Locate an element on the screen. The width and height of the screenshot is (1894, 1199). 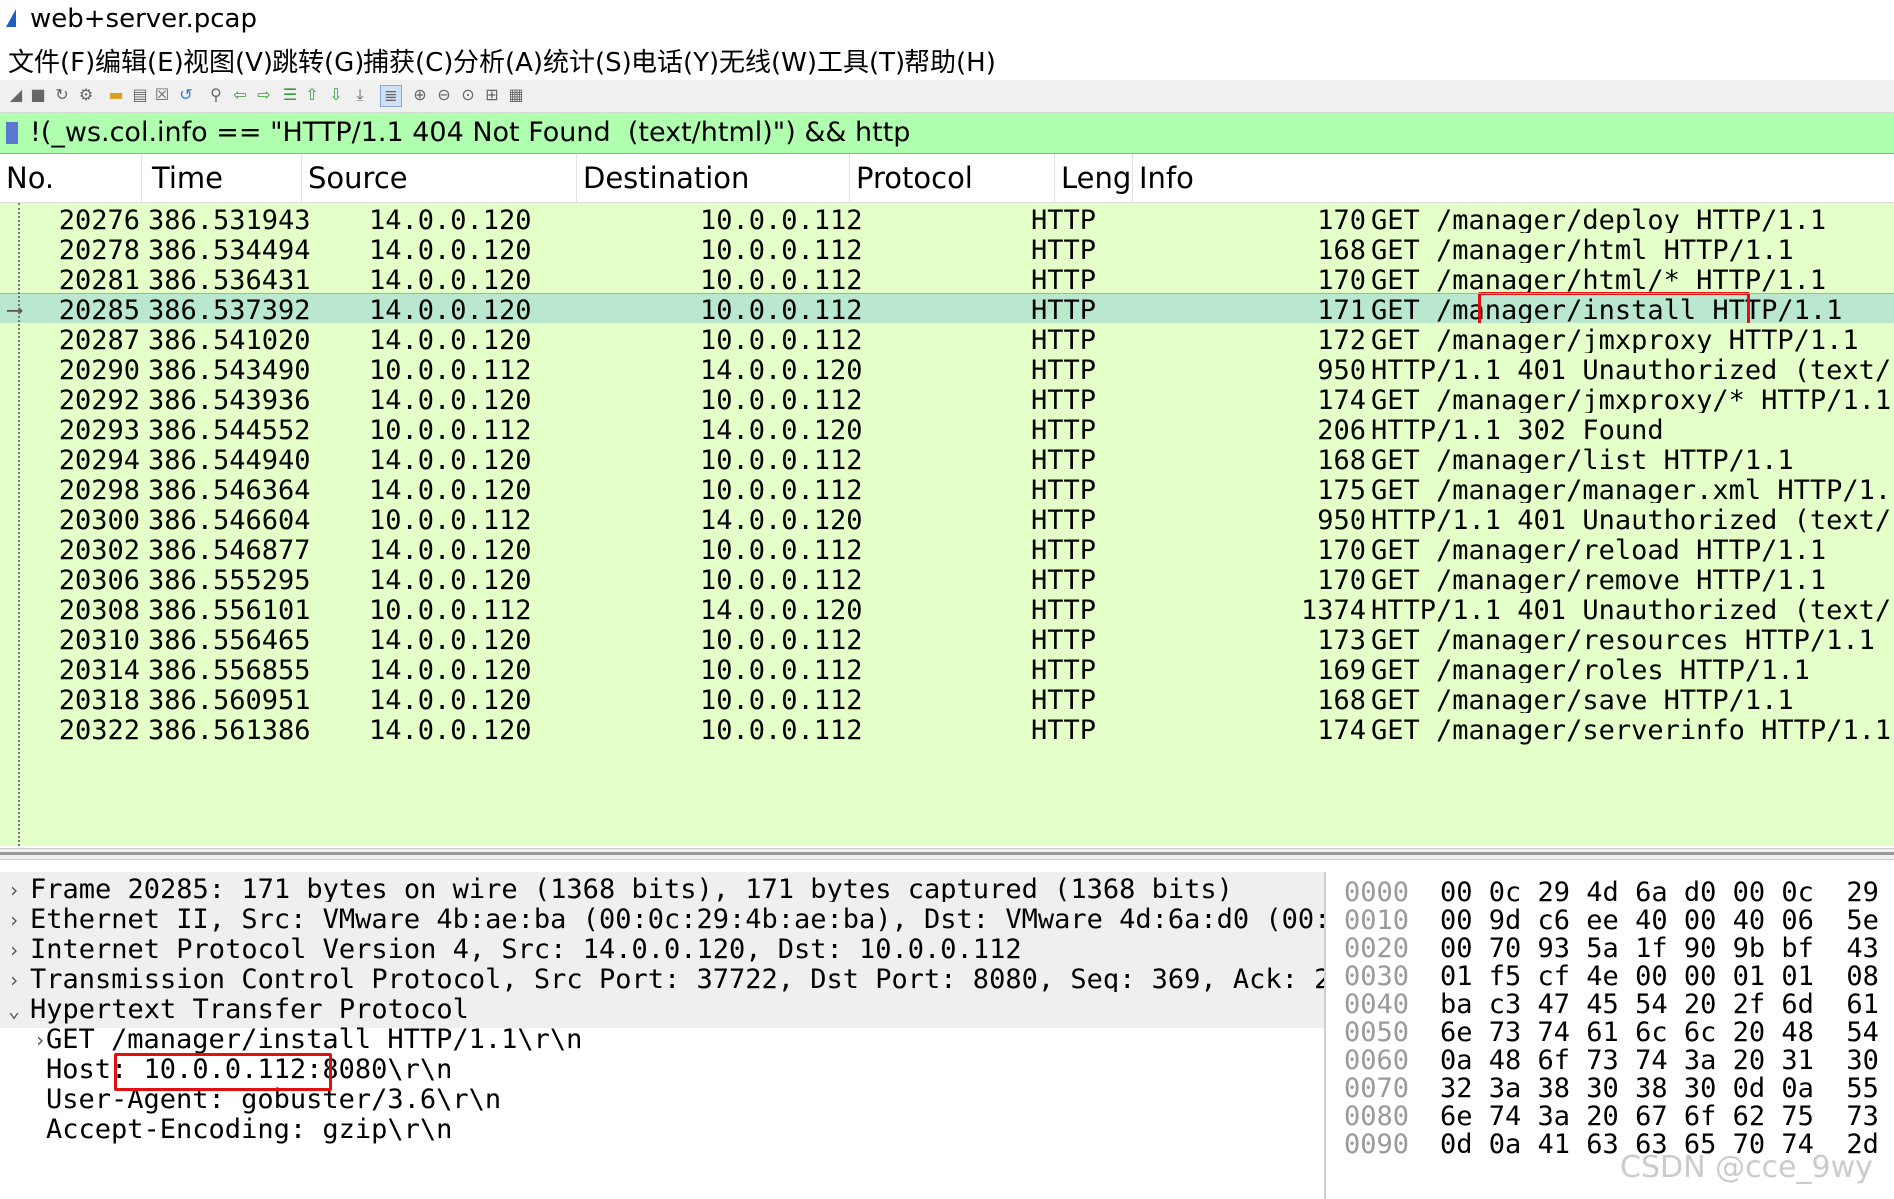
host-suffix: \r\n is located at coordinates (420, 1069).